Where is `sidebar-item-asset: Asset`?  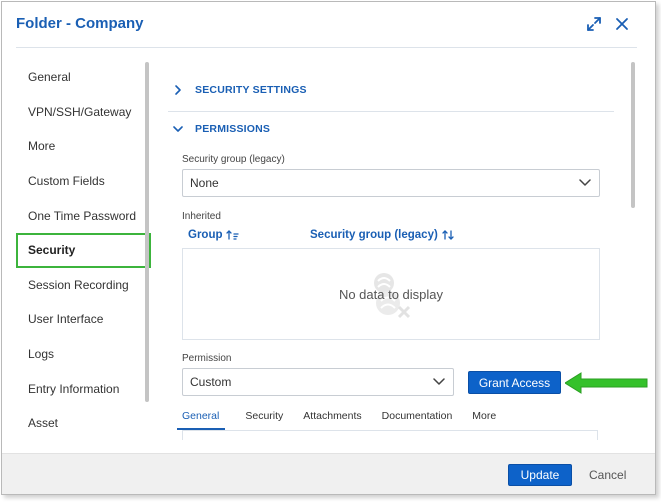 sidebar-item-asset: Asset is located at coordinates (83, 423).